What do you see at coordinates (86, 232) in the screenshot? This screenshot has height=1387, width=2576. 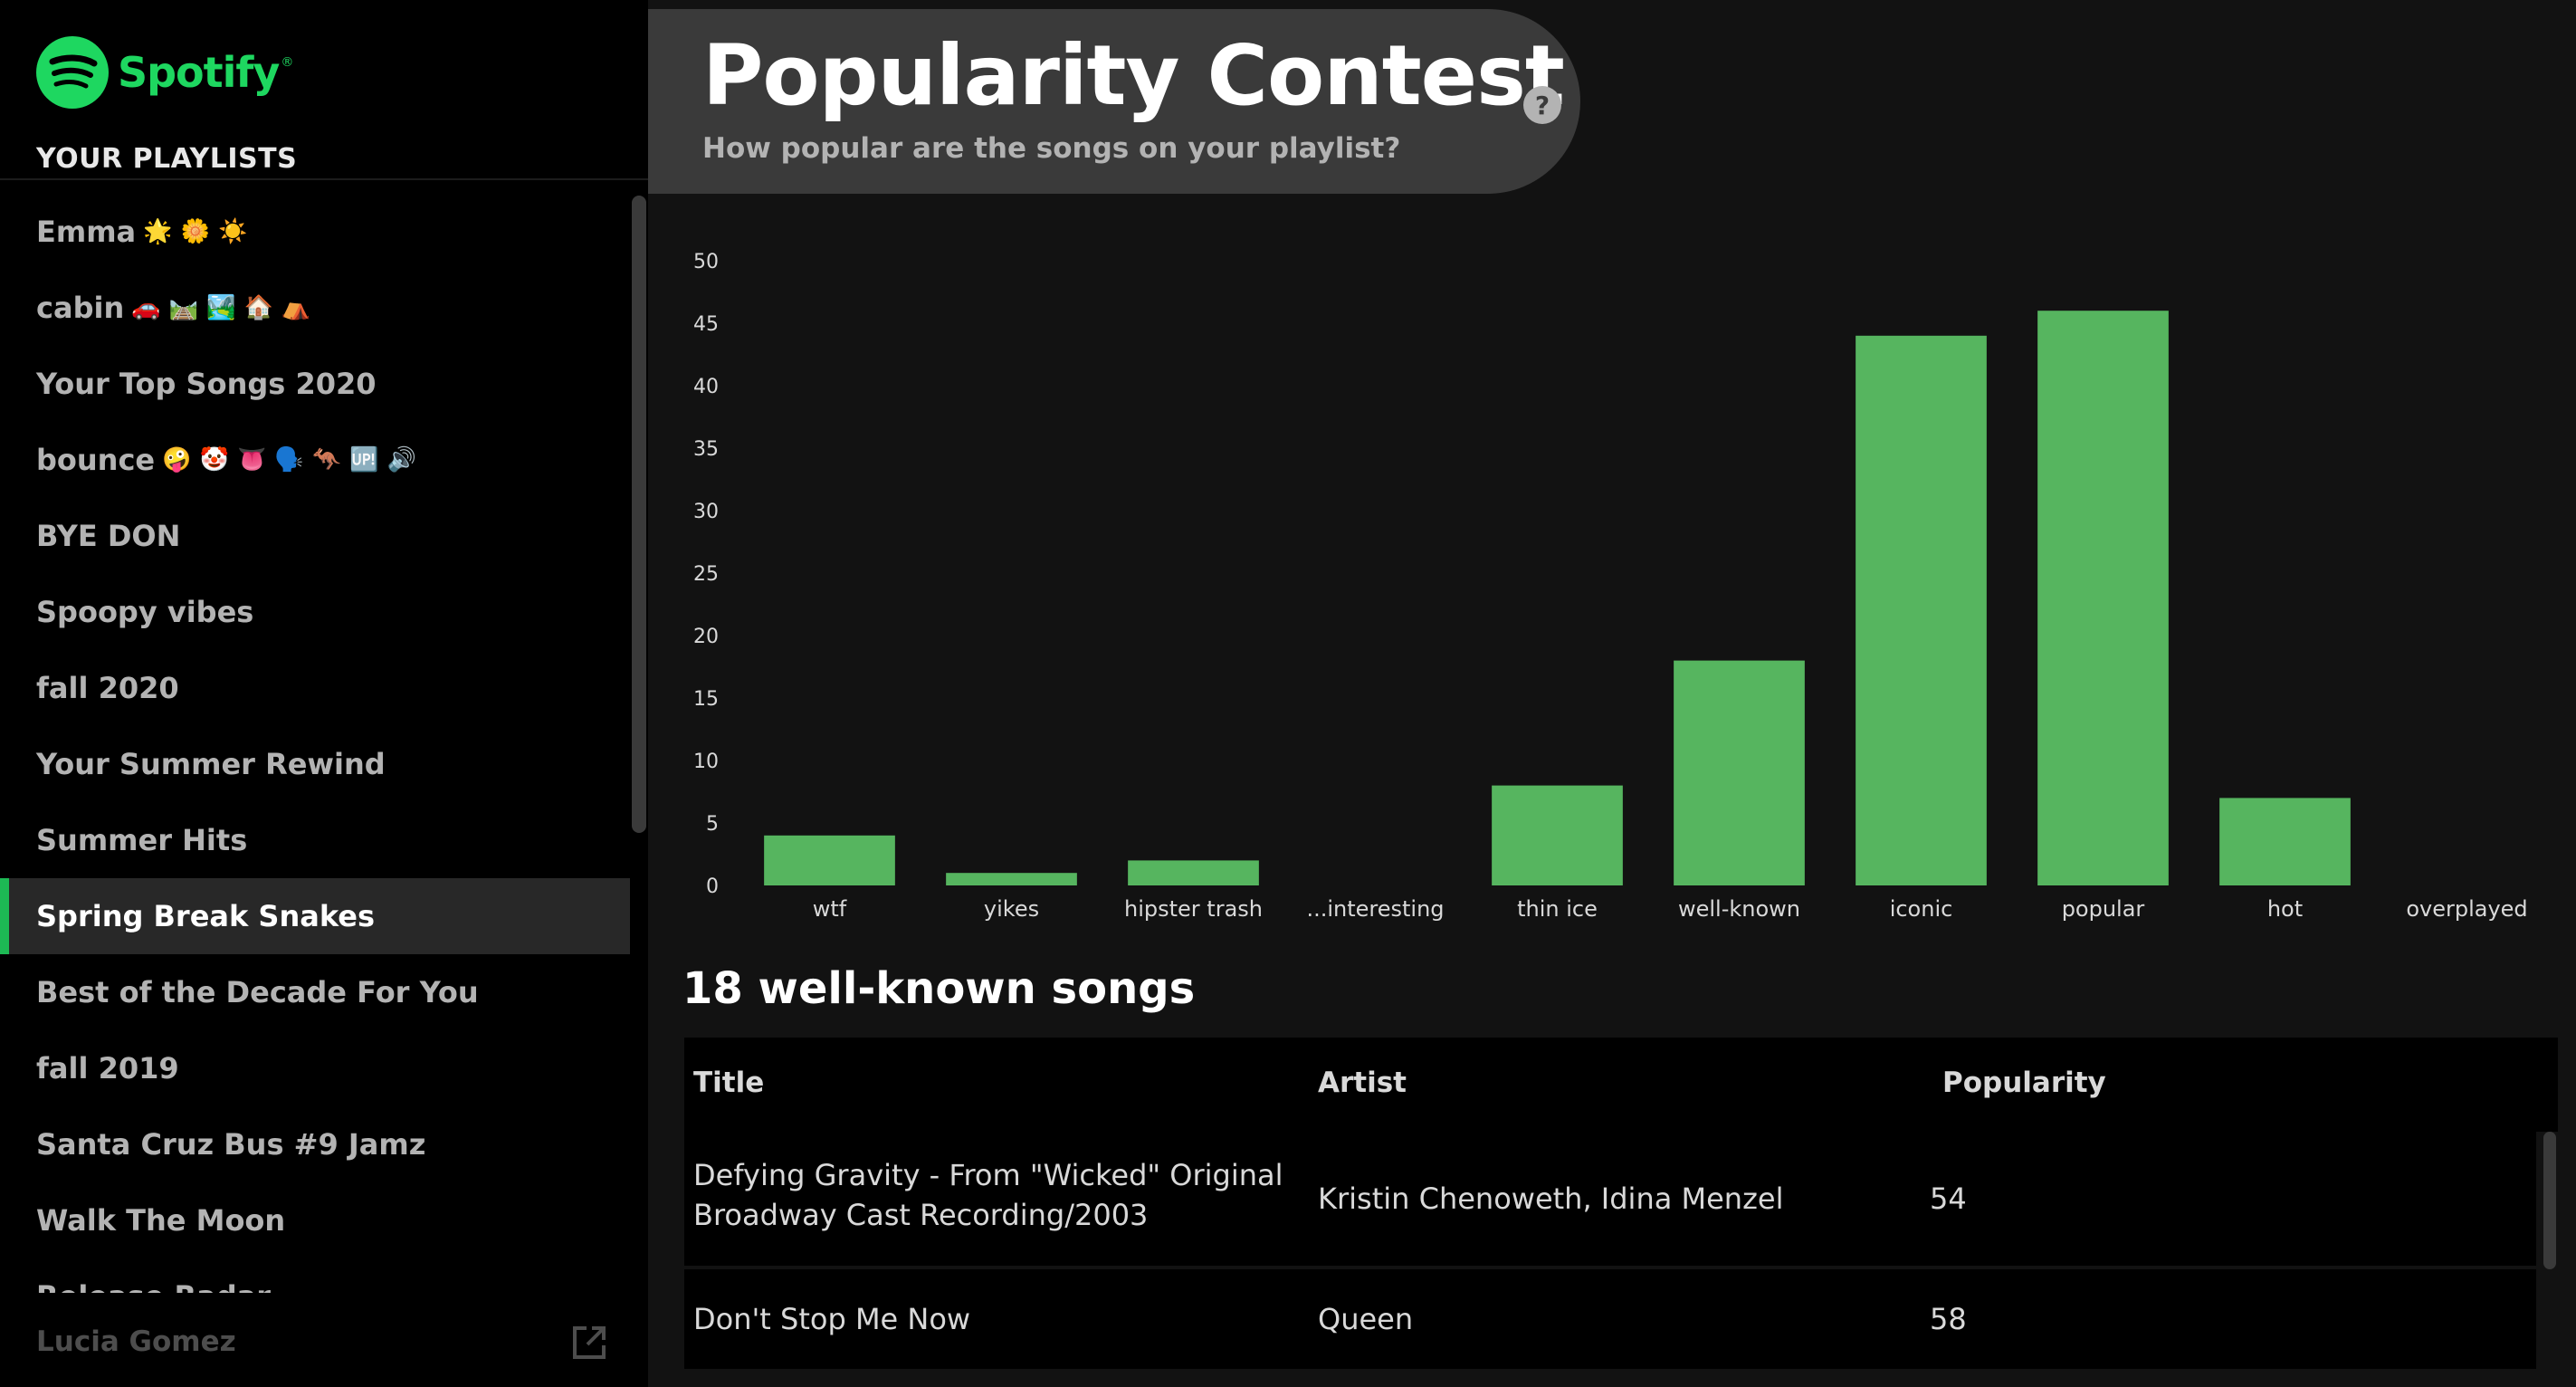 I see `sidebar-item-label: Emma` at bounding box center [86, 232].